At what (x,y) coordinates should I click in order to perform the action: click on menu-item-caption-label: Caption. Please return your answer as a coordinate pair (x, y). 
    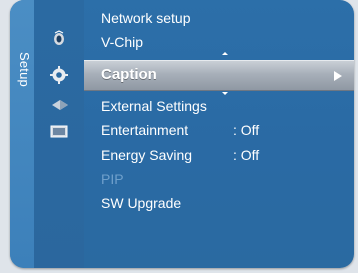
    Looking at the image, I should click on (129, 74).